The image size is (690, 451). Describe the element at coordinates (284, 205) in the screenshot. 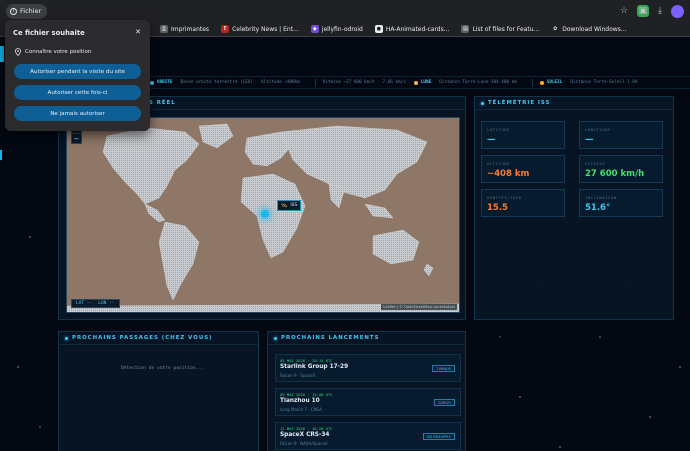

I see `satellite-icon: 🛰` at that location.